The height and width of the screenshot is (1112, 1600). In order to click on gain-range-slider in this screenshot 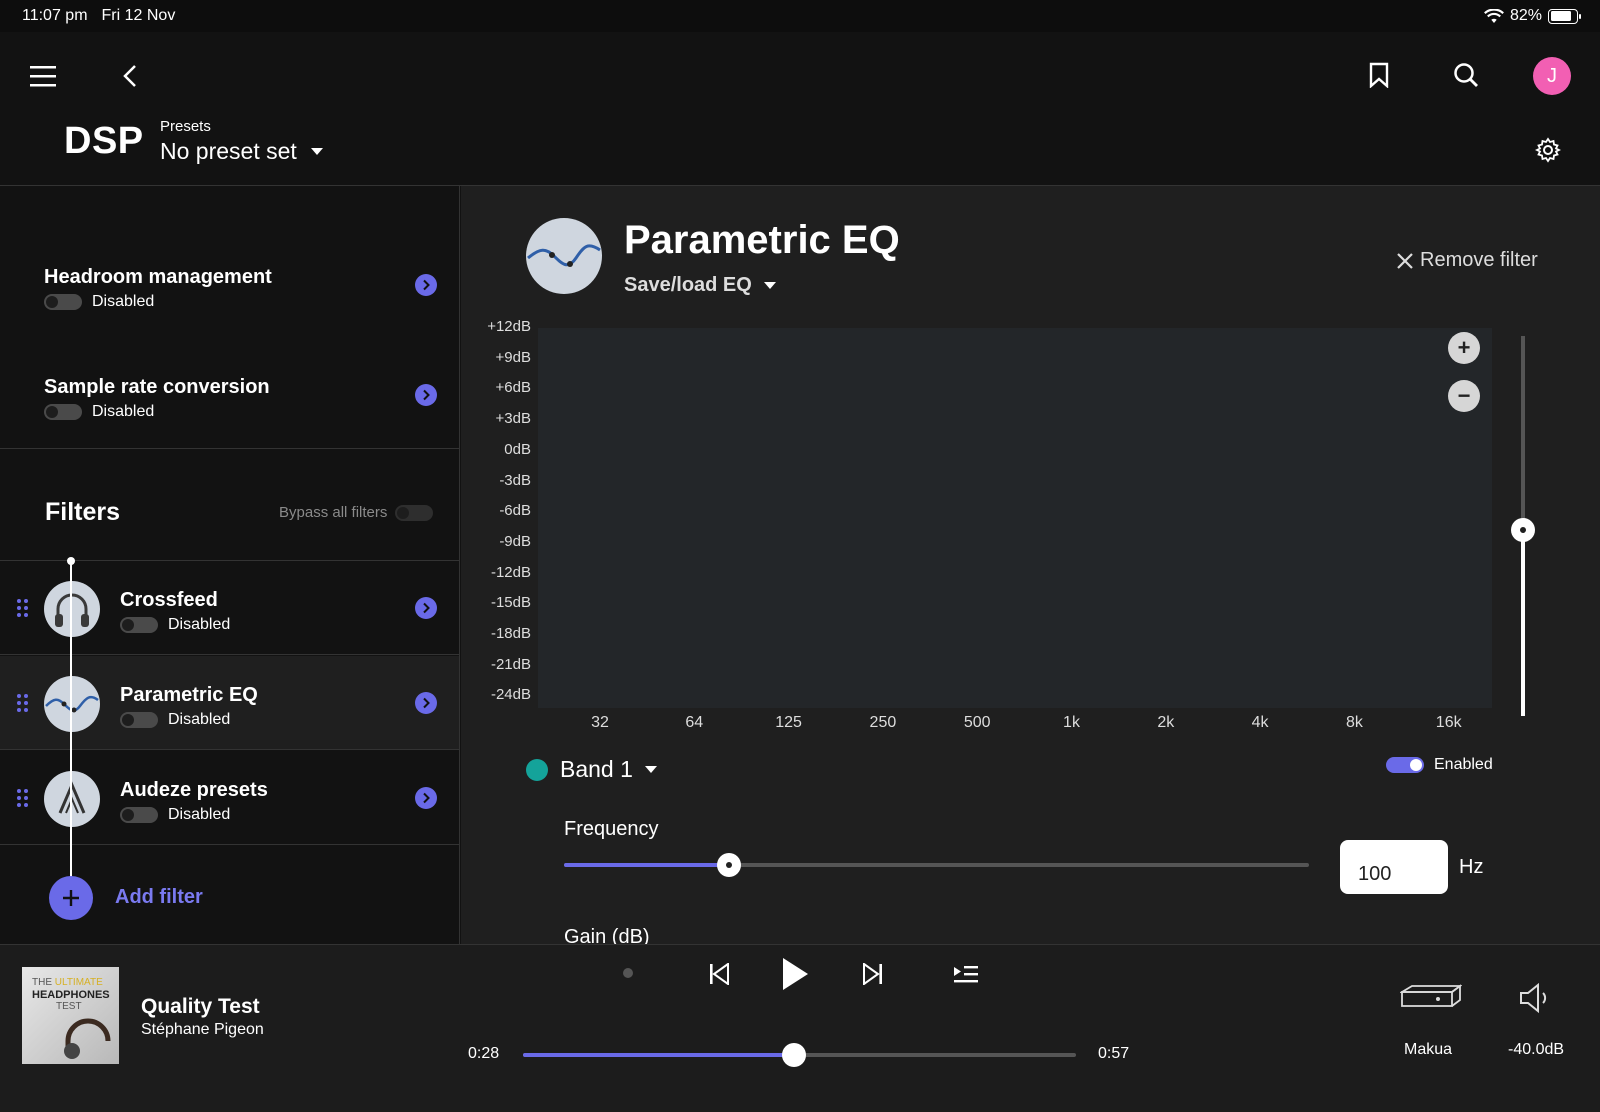, I will do `click(1523, 526)`.